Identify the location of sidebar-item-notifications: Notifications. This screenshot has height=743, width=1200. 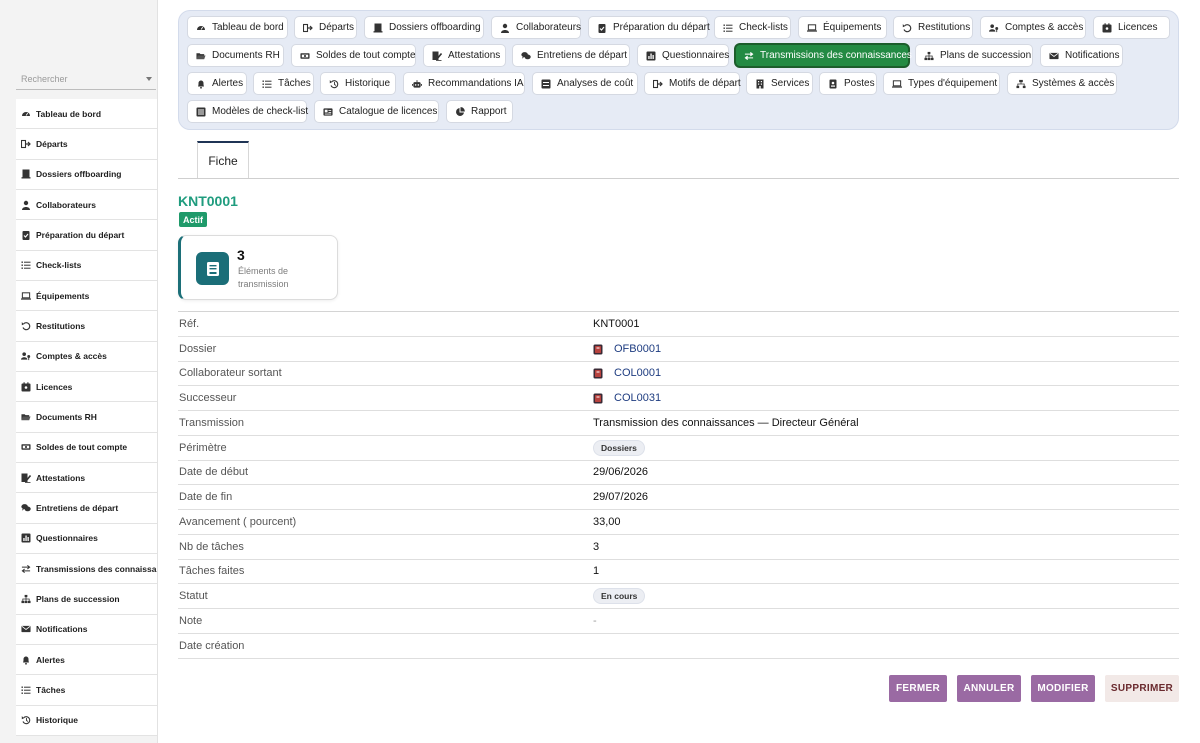
(86, 630).